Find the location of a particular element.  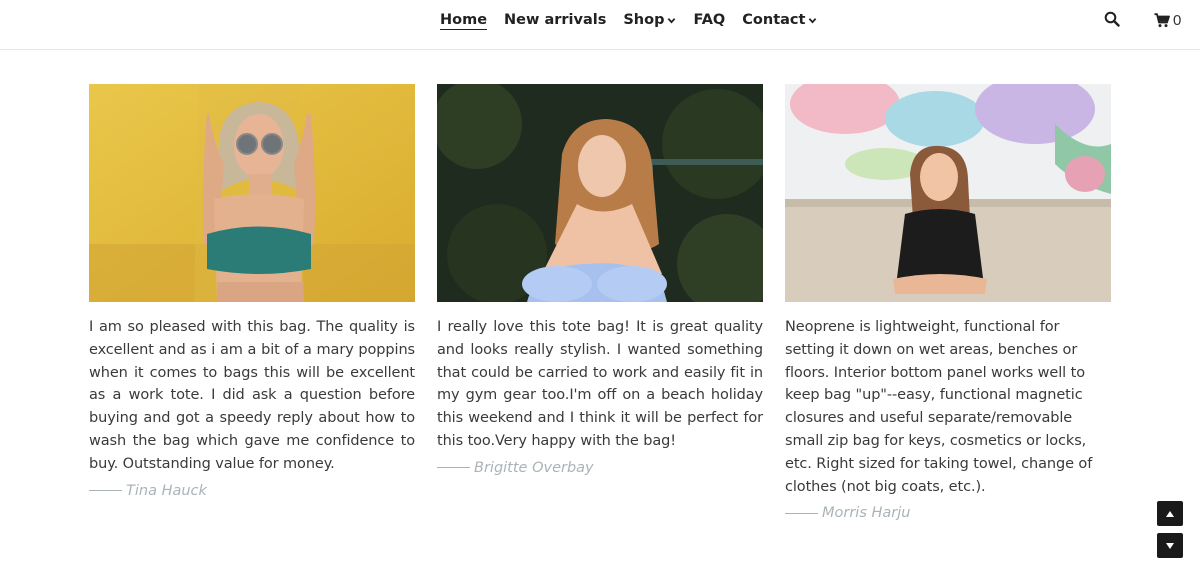

search-button is located at coordinates (1112, 19).